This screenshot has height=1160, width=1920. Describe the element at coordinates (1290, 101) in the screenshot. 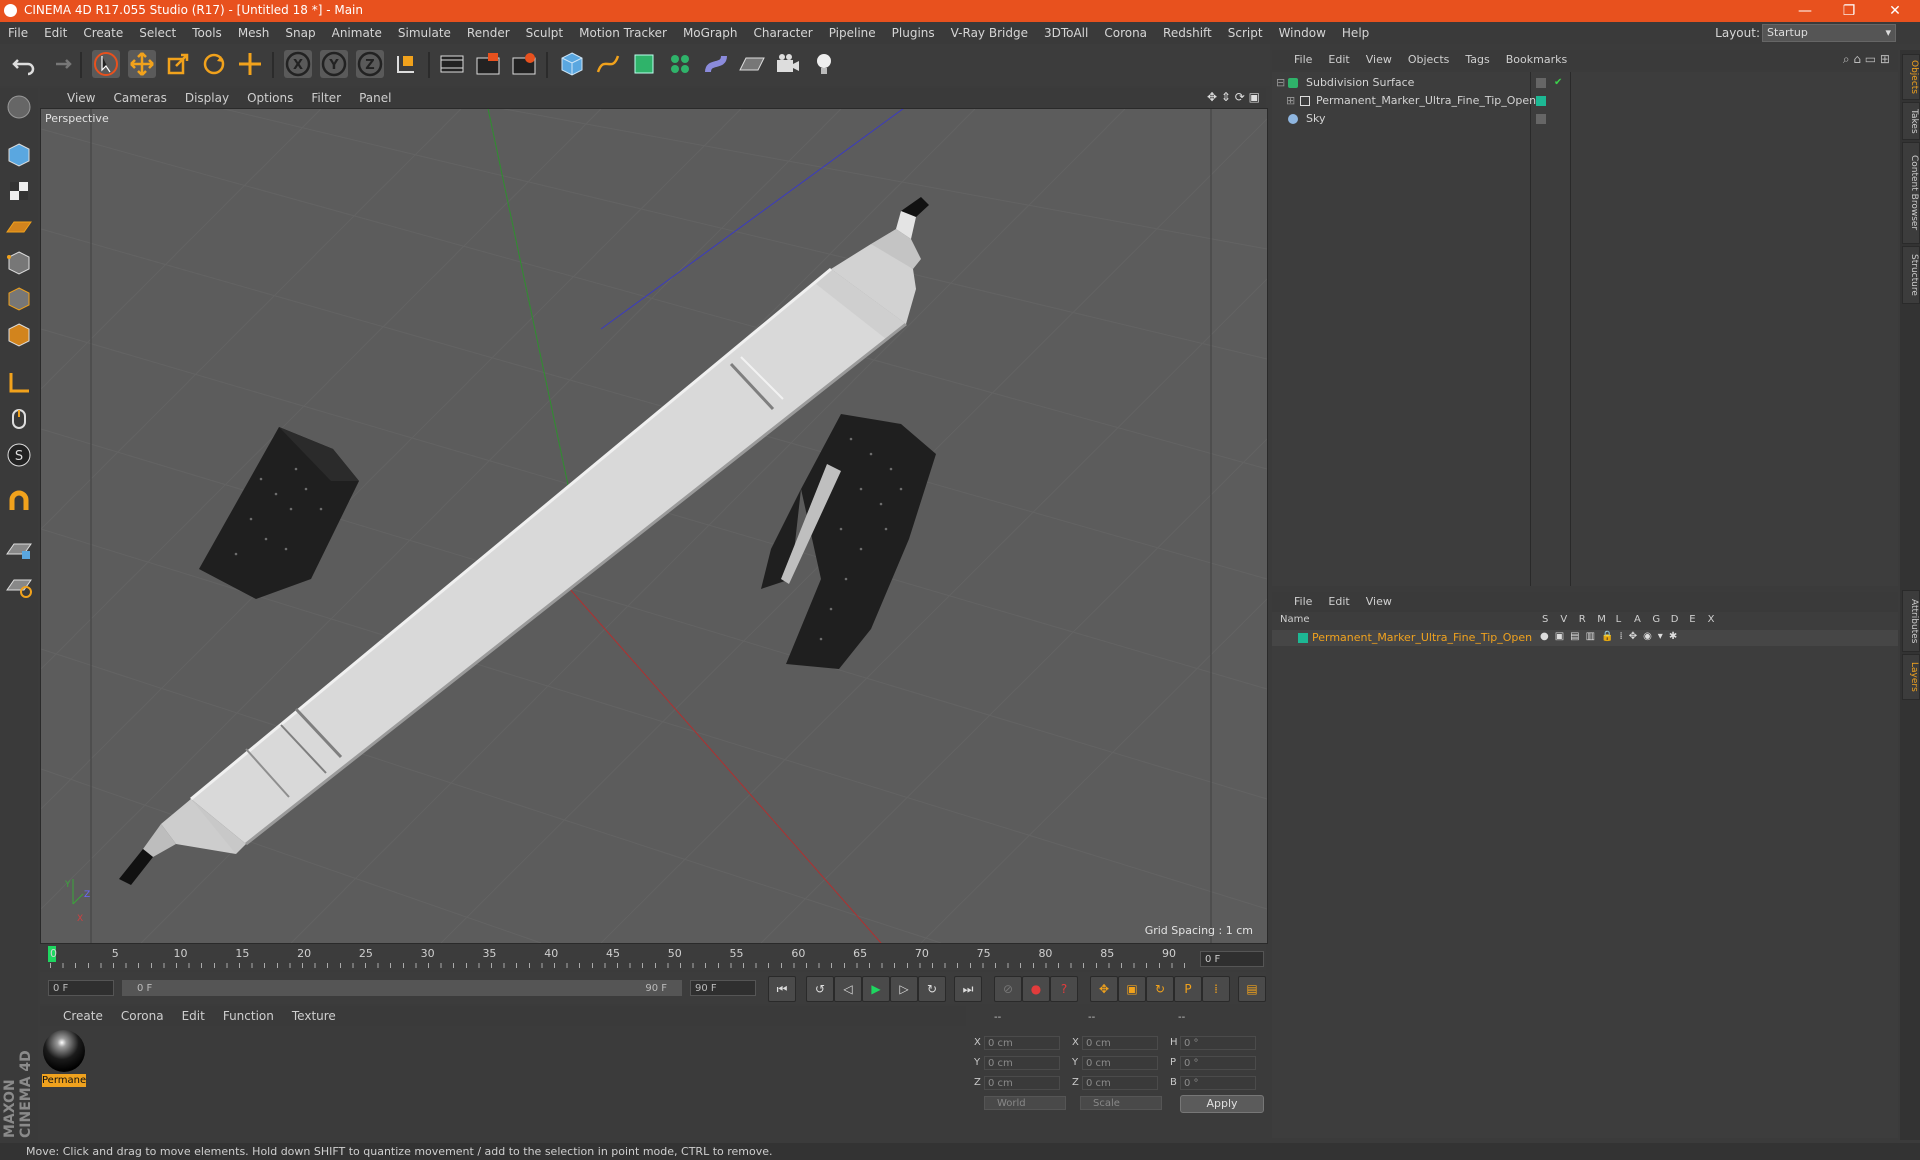

I see `expand-icon: ⊞` at that location.